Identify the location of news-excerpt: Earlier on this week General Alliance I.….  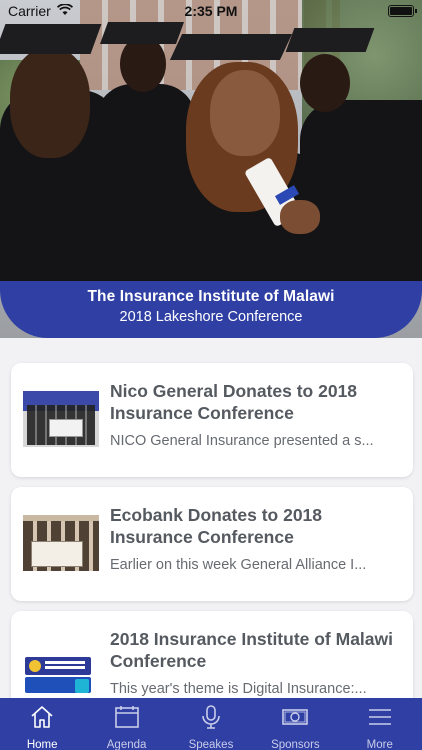
(238, 565).